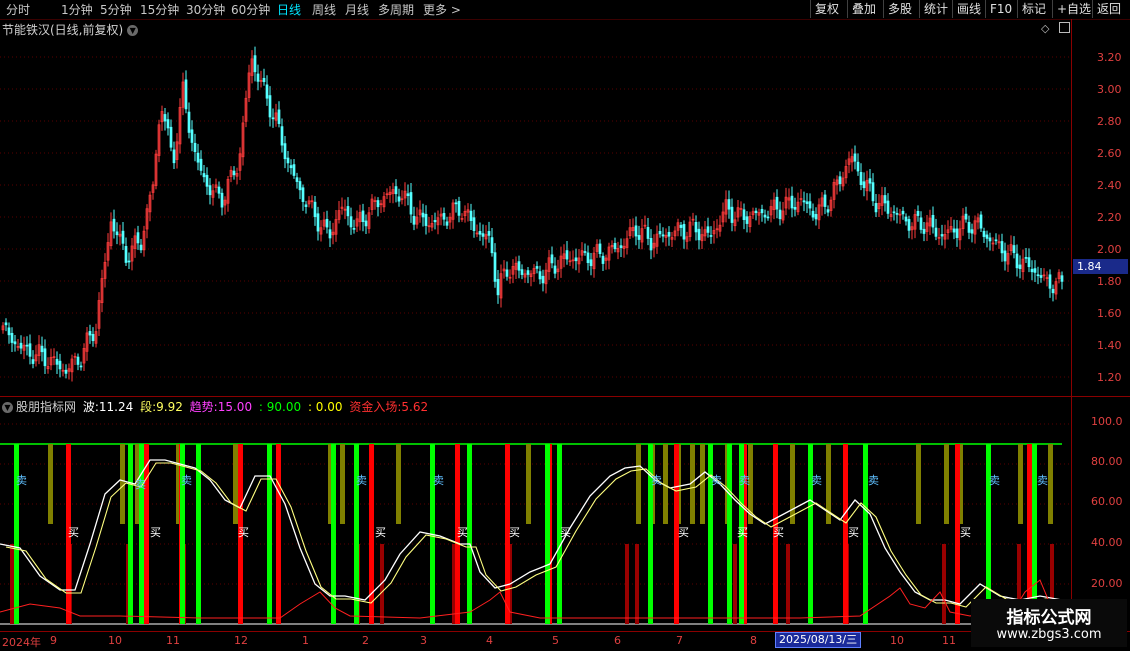 This screenshot has width=1130, height=651. I want to click on date-label: 4, so click(489, 640).